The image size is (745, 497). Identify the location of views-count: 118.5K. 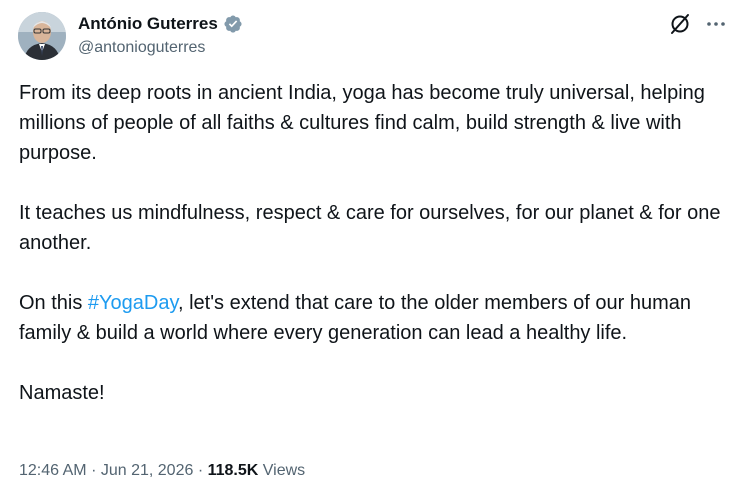
(233, 470).